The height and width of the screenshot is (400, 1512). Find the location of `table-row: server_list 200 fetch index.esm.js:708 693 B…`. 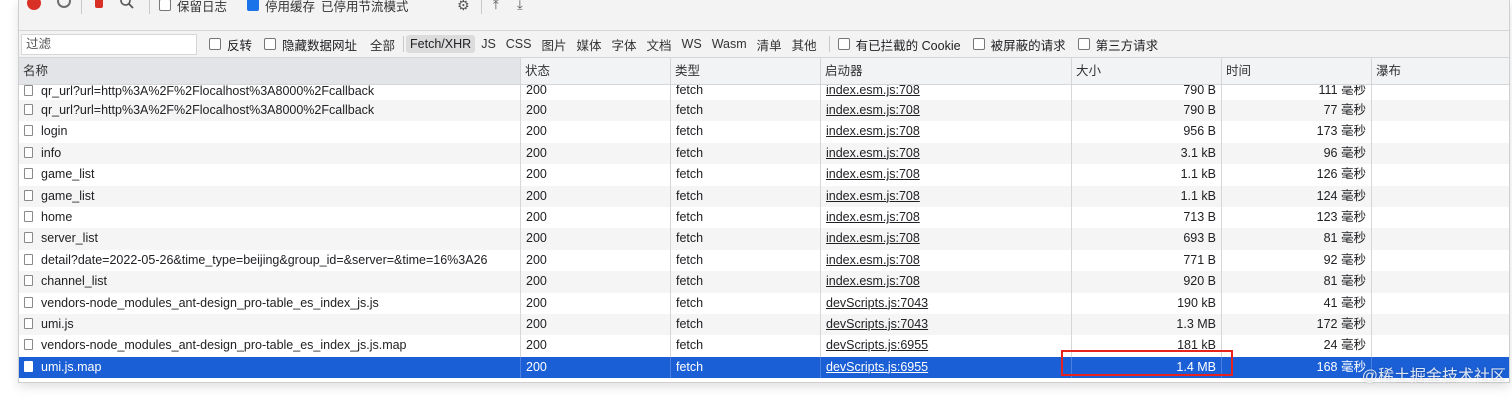

table-row: server_list 200 fetch index.esm.js:708 693 B… is located at coordinates (764, 239).